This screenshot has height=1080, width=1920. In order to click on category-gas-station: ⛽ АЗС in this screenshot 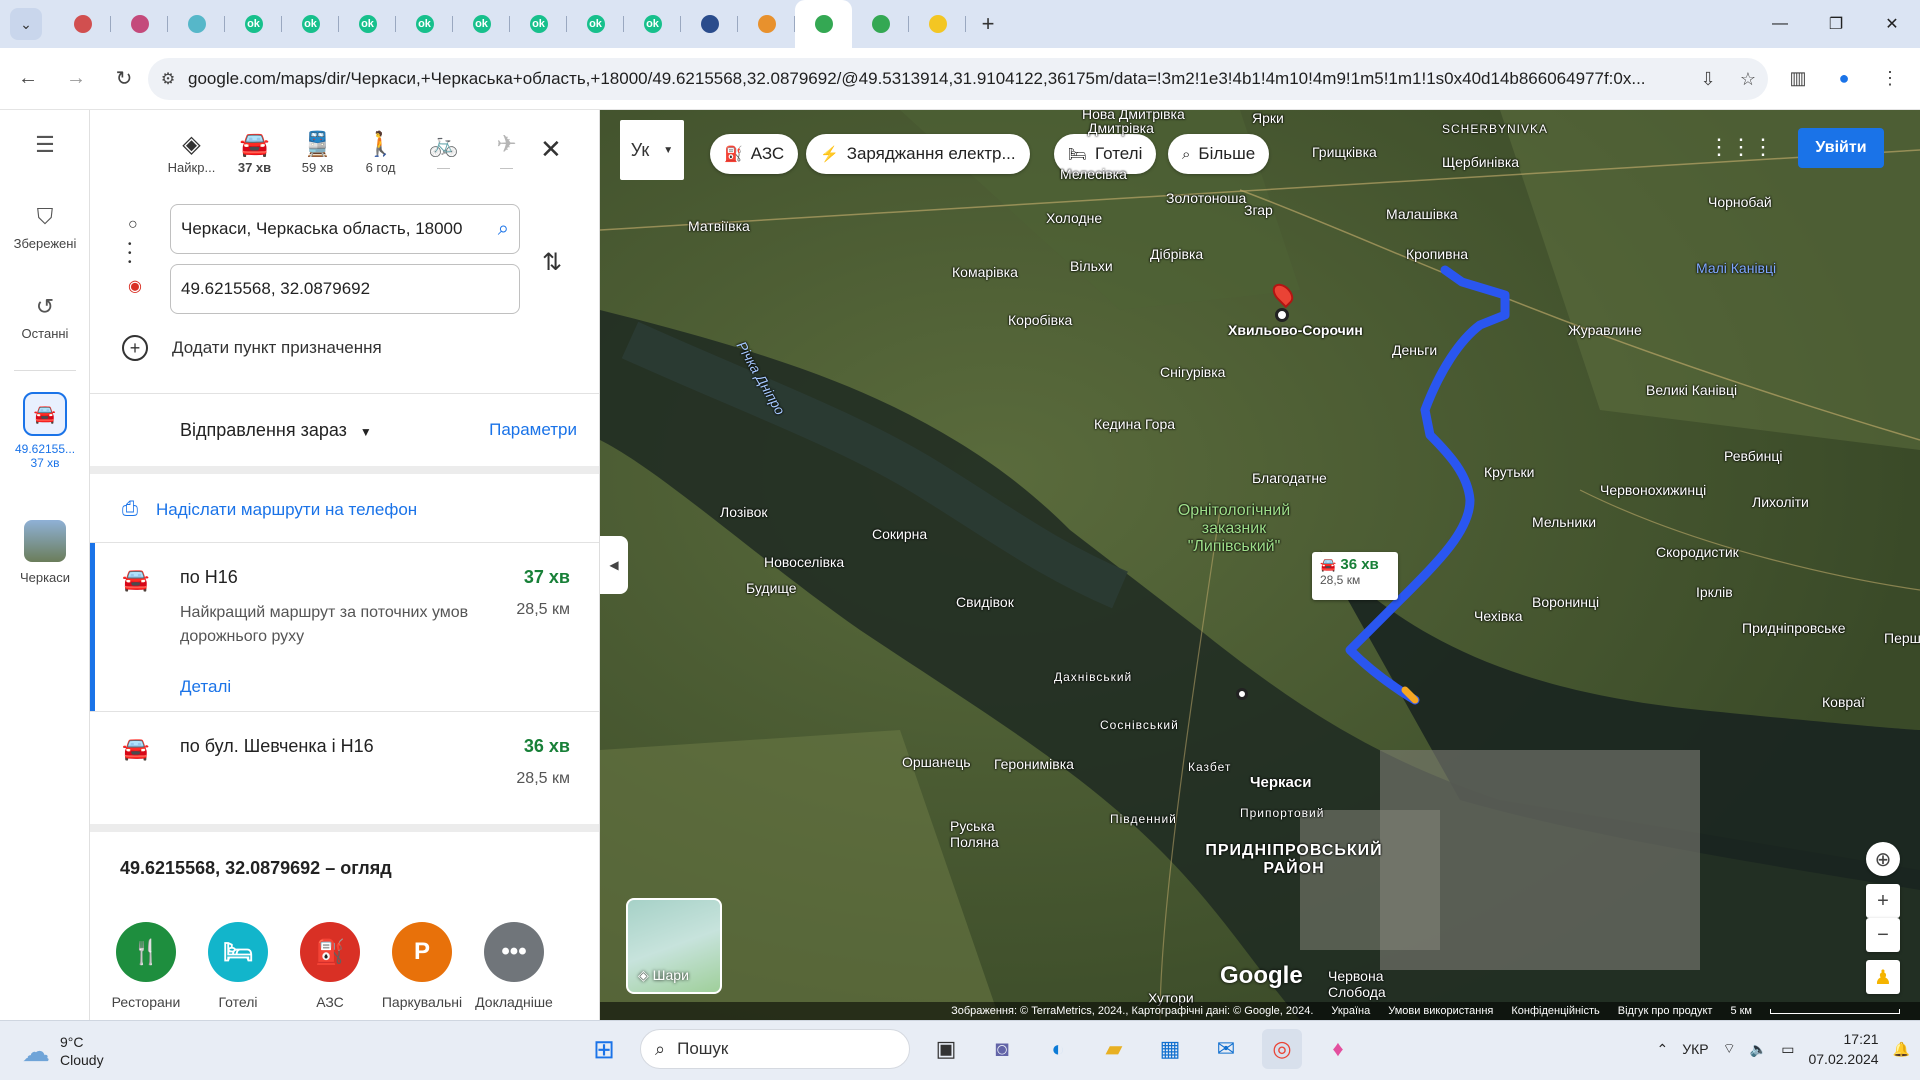, I will do `click(330, 966)`.